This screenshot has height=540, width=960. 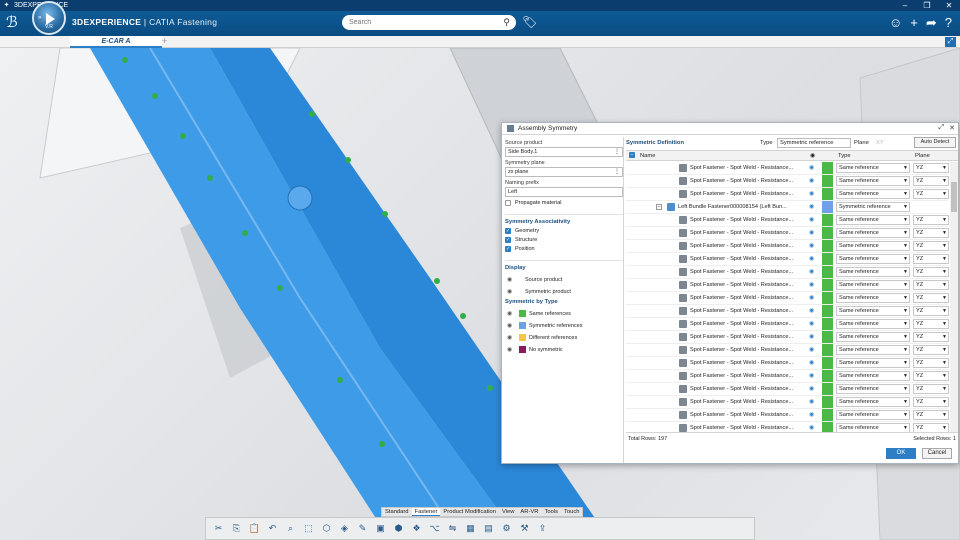 I want to click on action-tab-standard: Standard, so click(x=397, y=512).